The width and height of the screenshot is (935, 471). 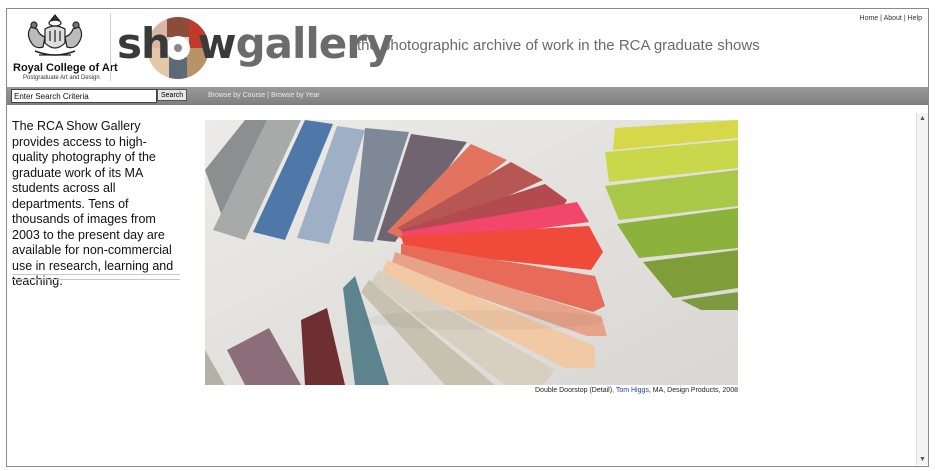 I want to click on logo-show-text: sh, so click(x=144, y=43).